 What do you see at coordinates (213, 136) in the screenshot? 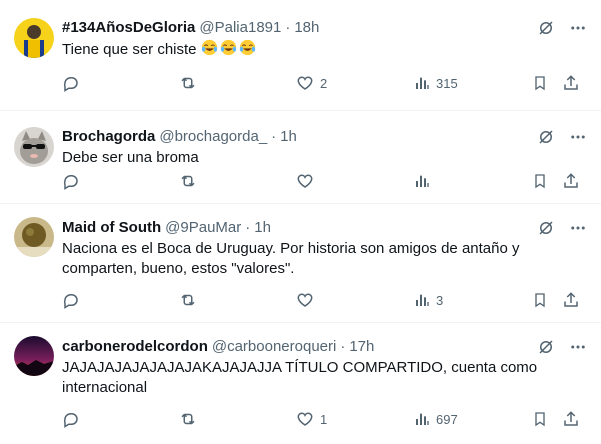
I see `handle: @brochagorda_` at bounding box center [213, 136].